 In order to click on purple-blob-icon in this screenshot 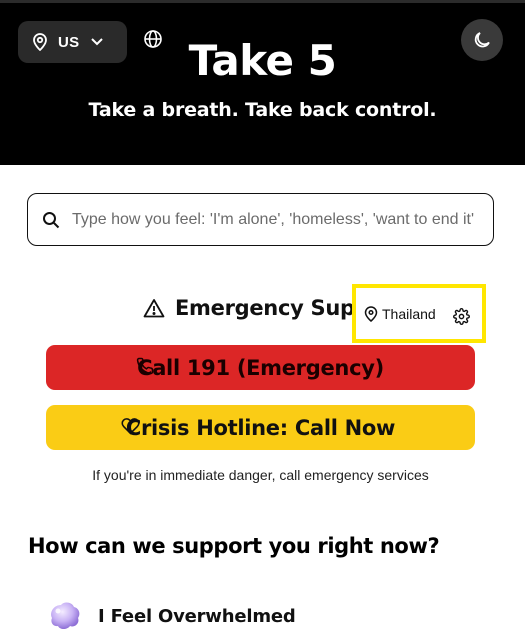, I will do `click(65, 615)`.